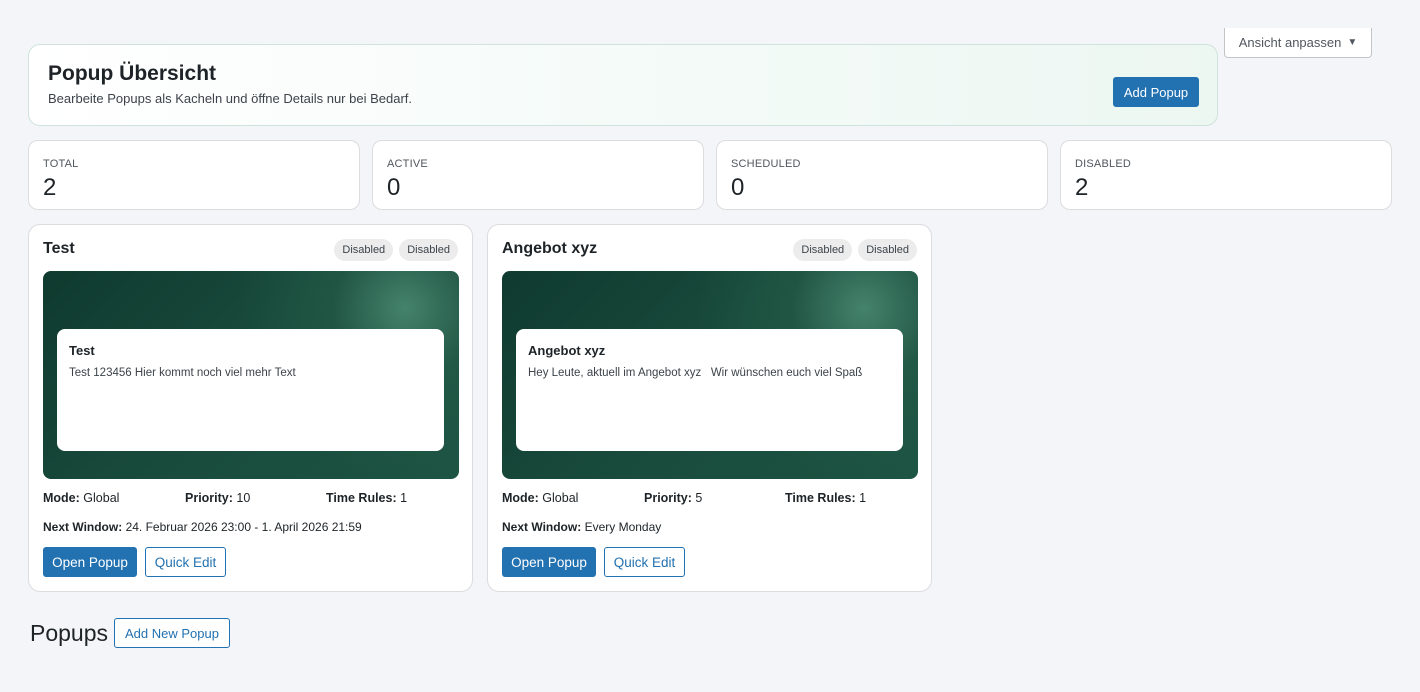 Image resolution: width=1420 pixels, height=692 pixels. What do you see at coordinates (69, 633) in the screenshot?
I see `popups-list-heading: Popups` at bounding box center [69, 633].